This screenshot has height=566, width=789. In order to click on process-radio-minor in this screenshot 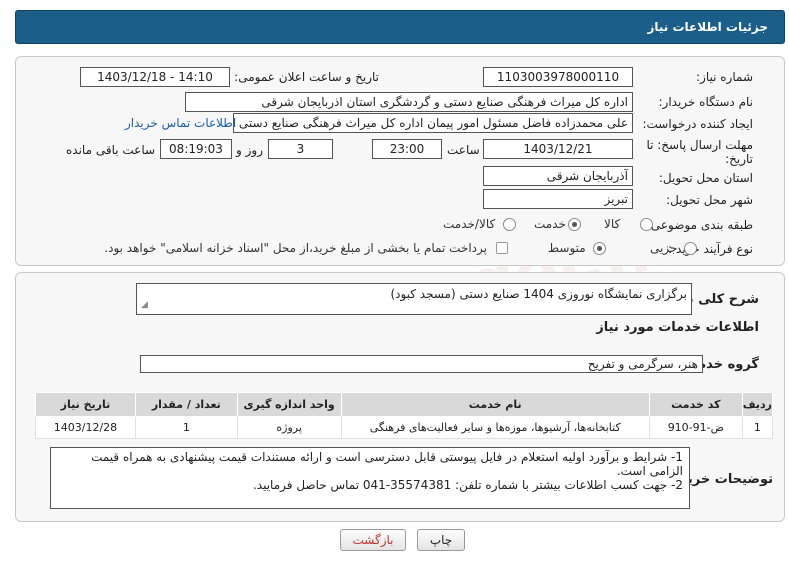, I will do `click(690, 248)`.